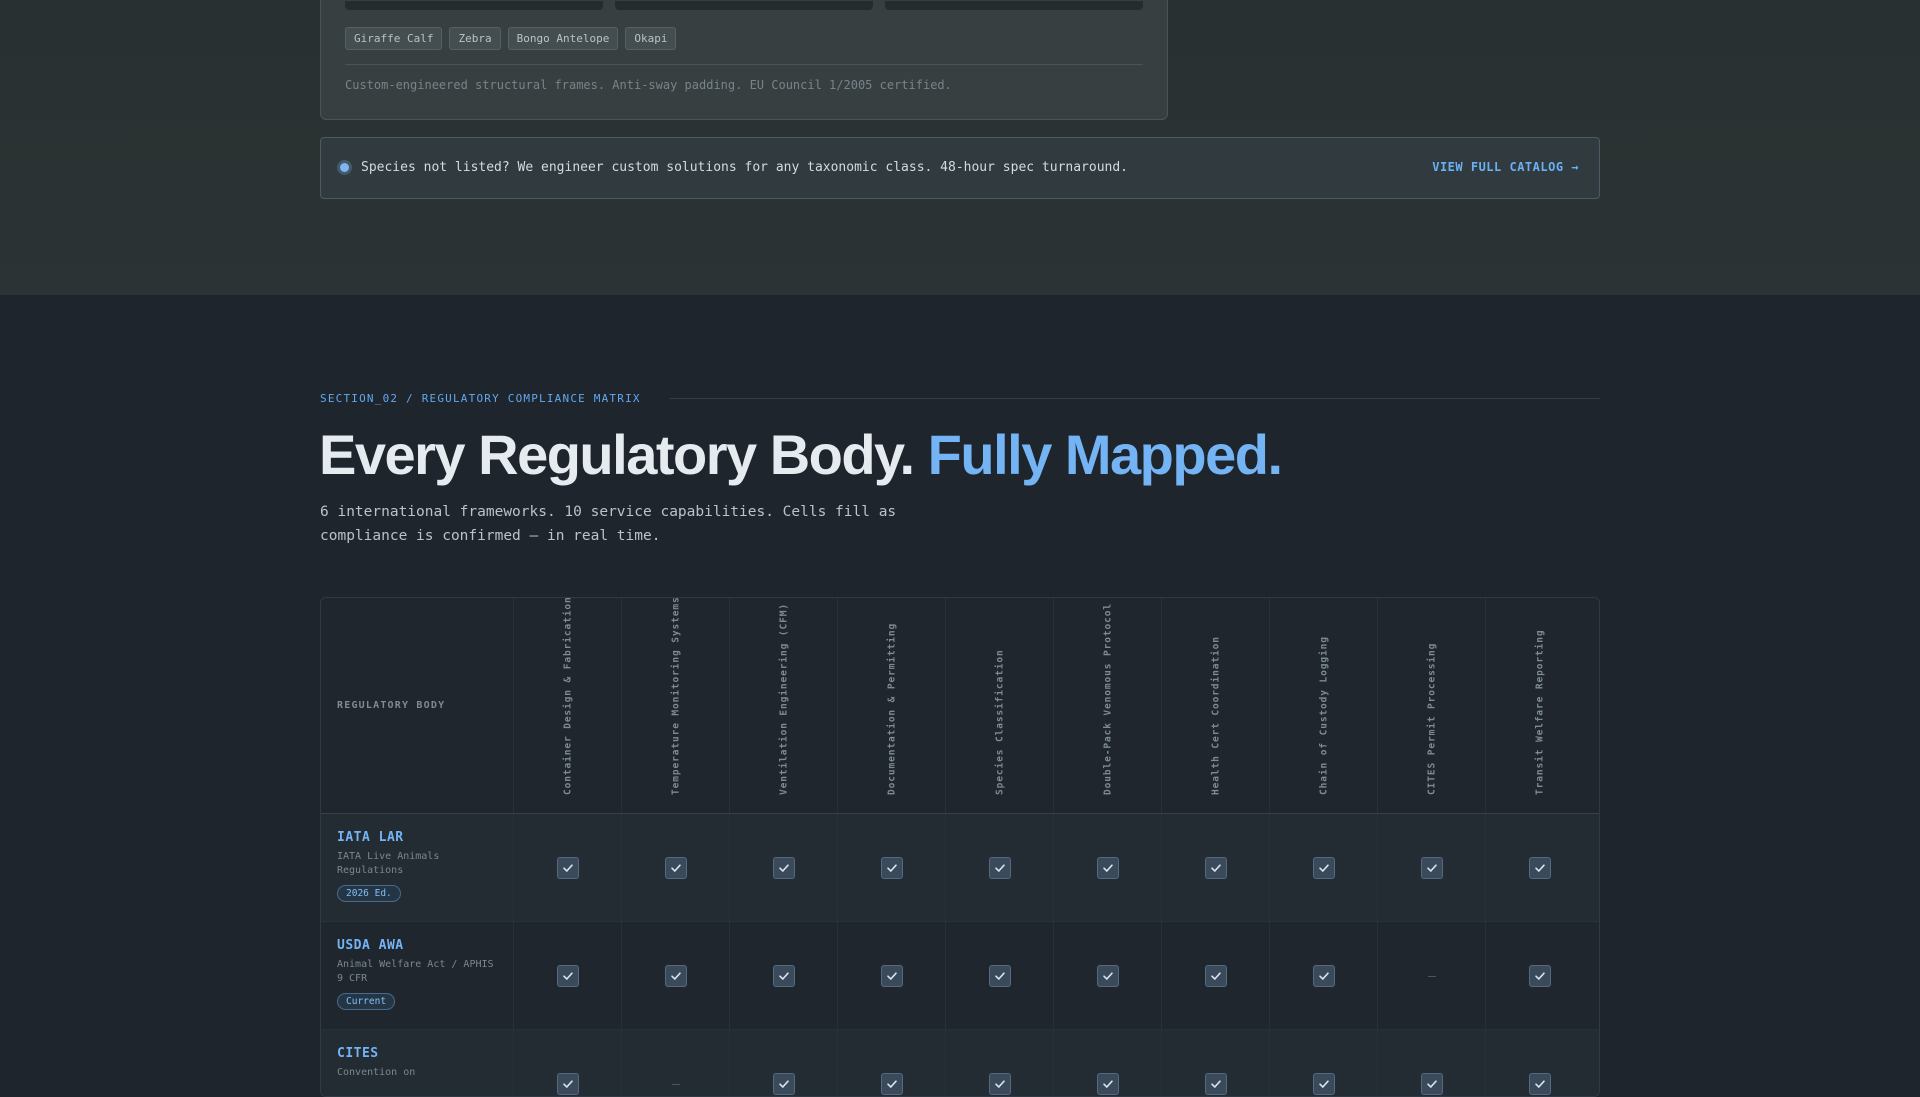 This screenshot has height=1097, width=1920. I want to click on regulatory-body-name: IATA LAR, so click(370, 837).